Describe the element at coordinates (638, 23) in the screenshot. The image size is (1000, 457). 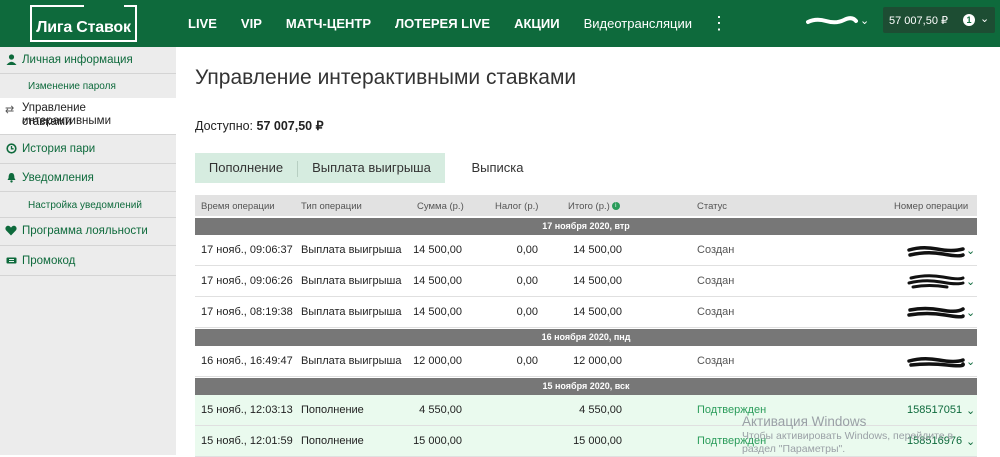
I see `nav-broadcasts: Видеотрансляции` at that location.